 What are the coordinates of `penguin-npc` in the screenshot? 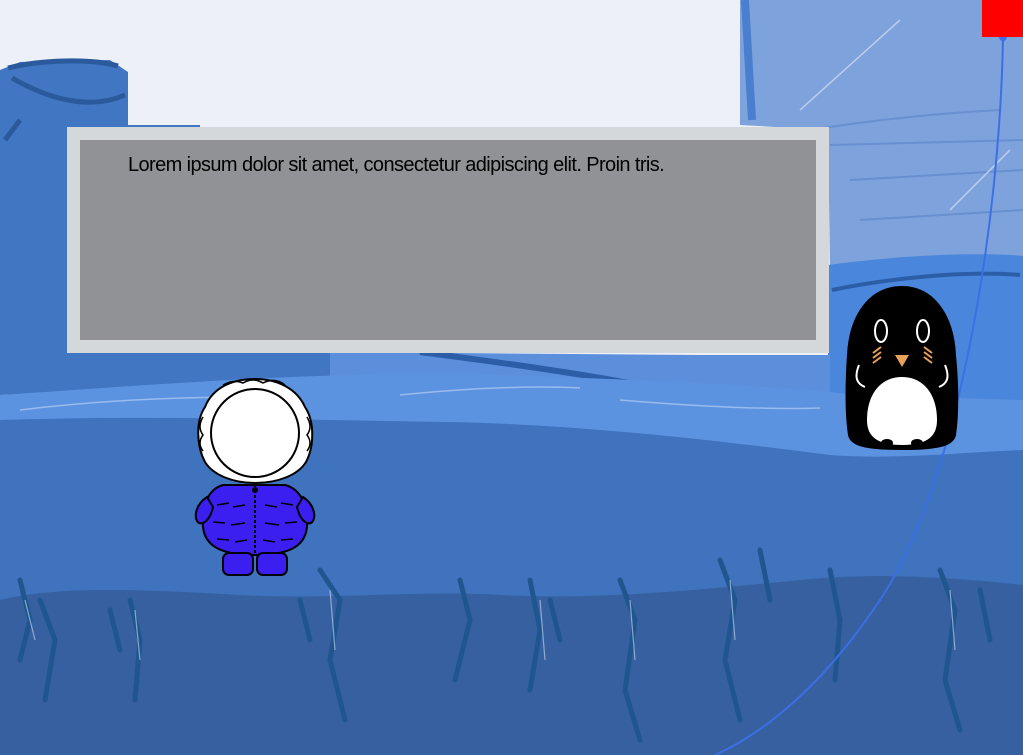 It's located at (902, 369).